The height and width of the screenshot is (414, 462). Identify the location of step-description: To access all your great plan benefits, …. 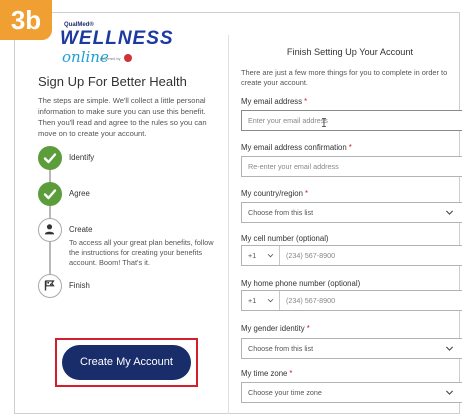
(141, 252).